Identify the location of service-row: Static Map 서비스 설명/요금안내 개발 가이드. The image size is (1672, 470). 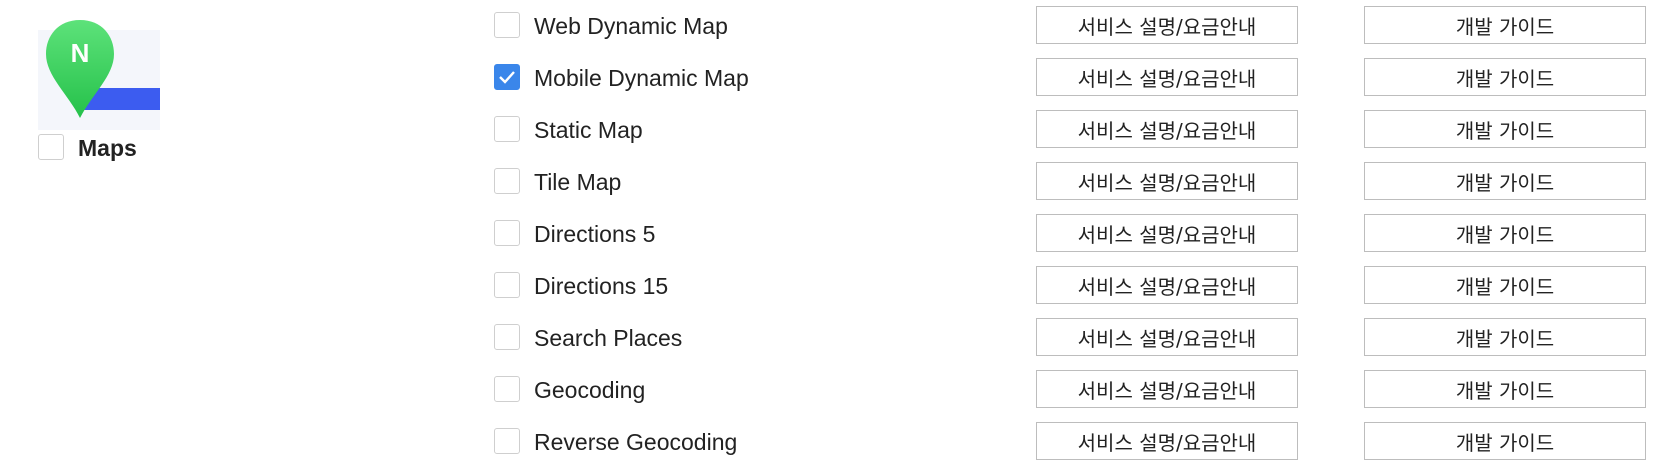
(1074, 132).